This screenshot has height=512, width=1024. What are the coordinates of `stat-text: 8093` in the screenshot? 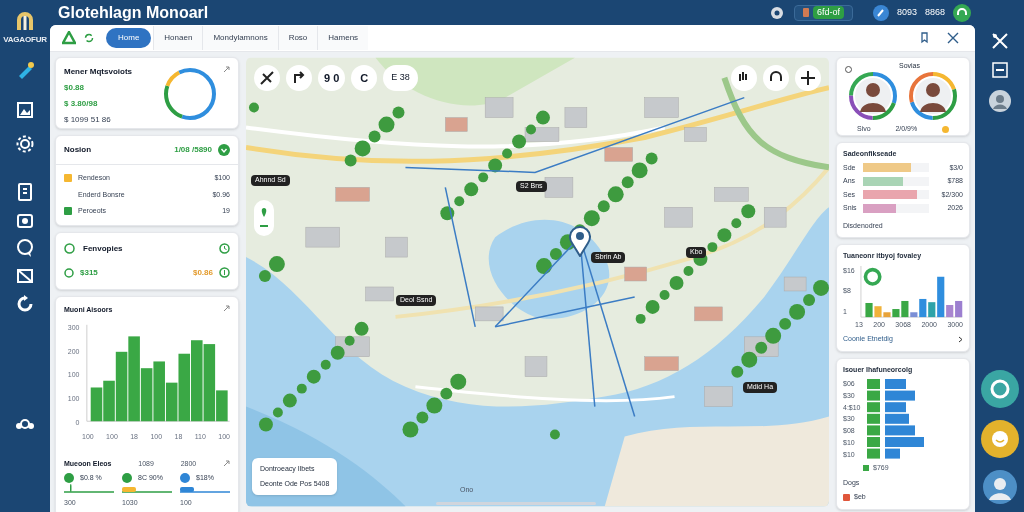 It's located at (906, 12).